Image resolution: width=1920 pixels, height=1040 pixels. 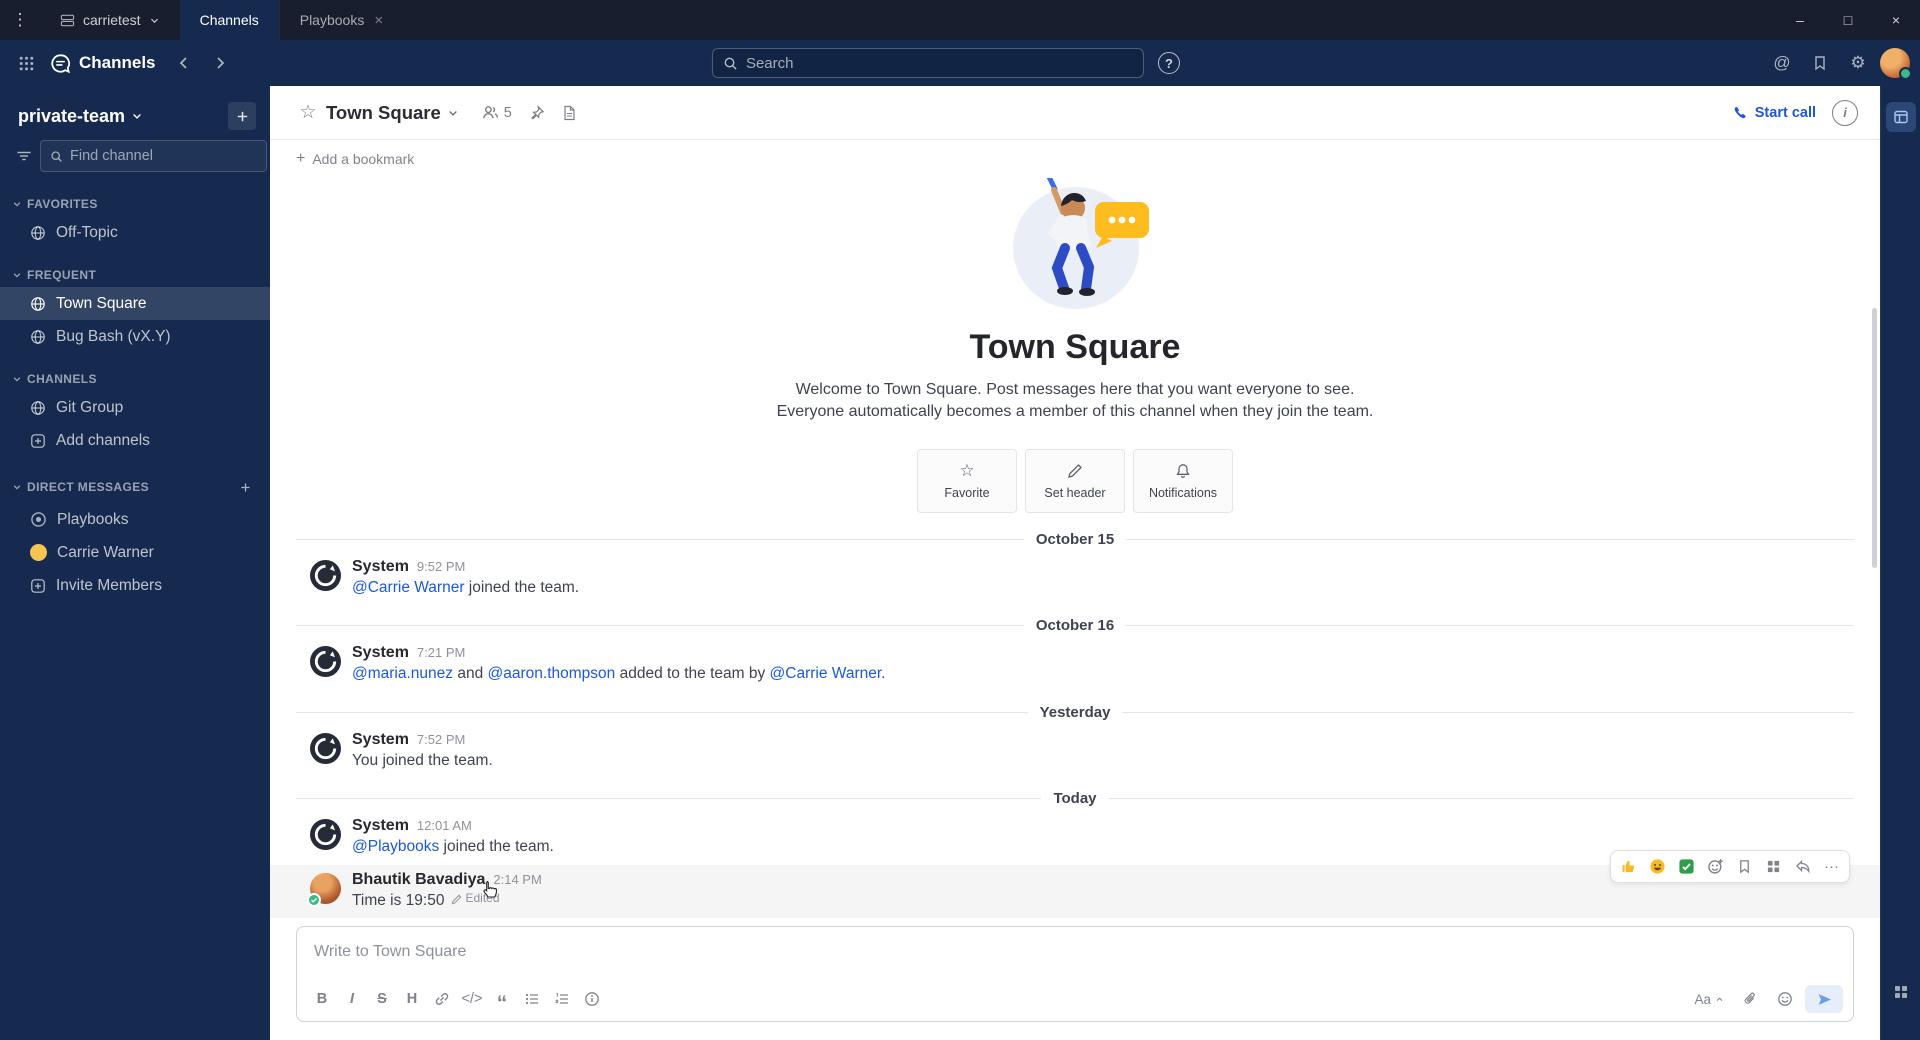 I want to click on start-call-button: Start call, so click(x=1774, y=113).